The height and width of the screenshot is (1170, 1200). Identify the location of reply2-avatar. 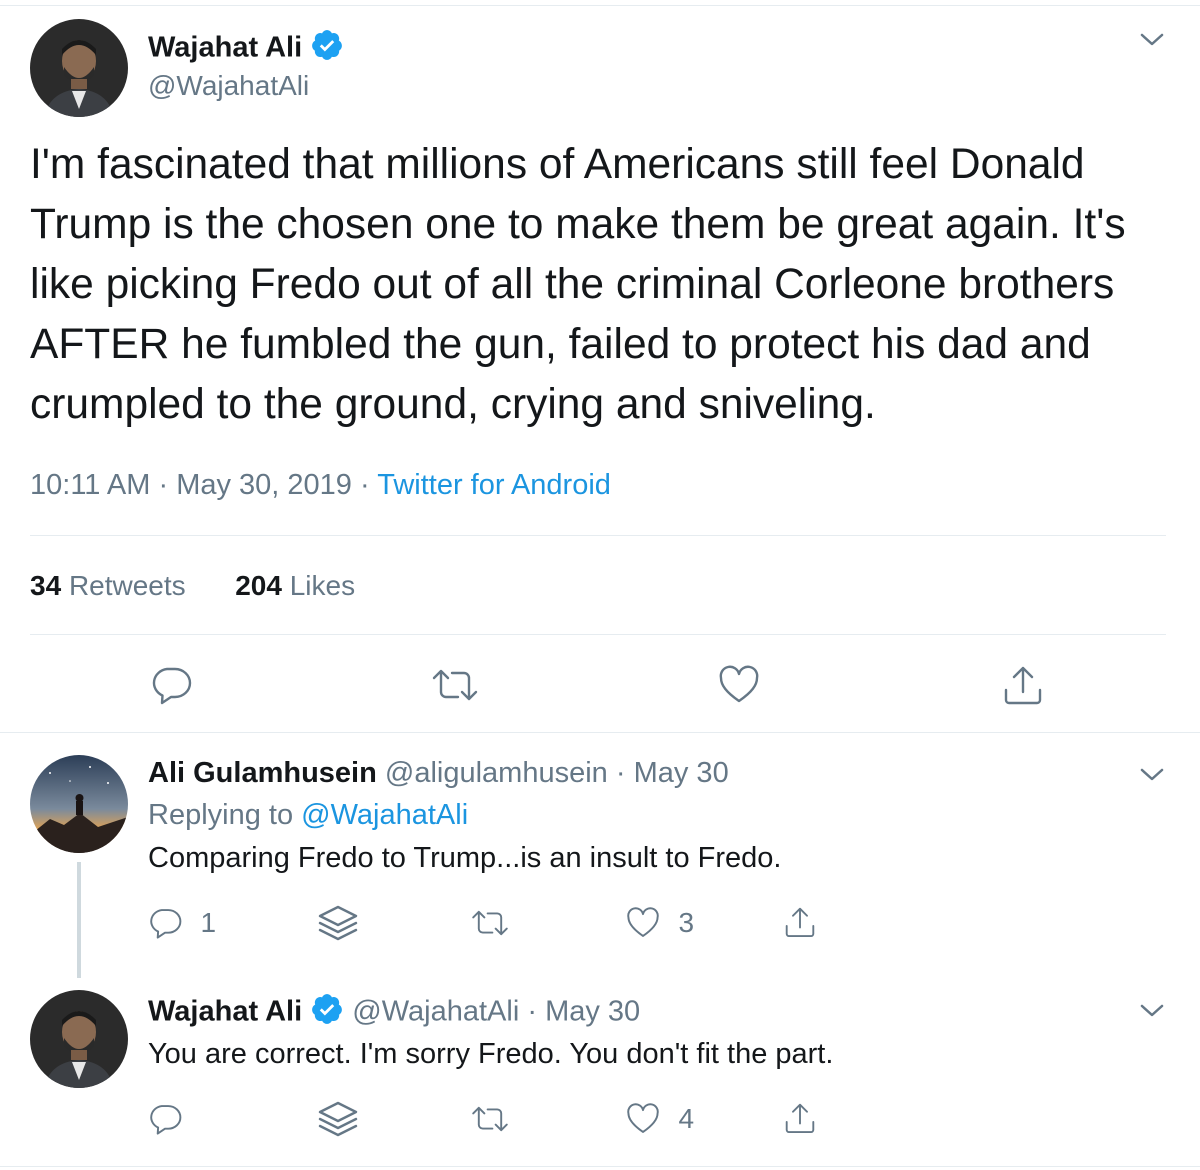
(79, 1039).